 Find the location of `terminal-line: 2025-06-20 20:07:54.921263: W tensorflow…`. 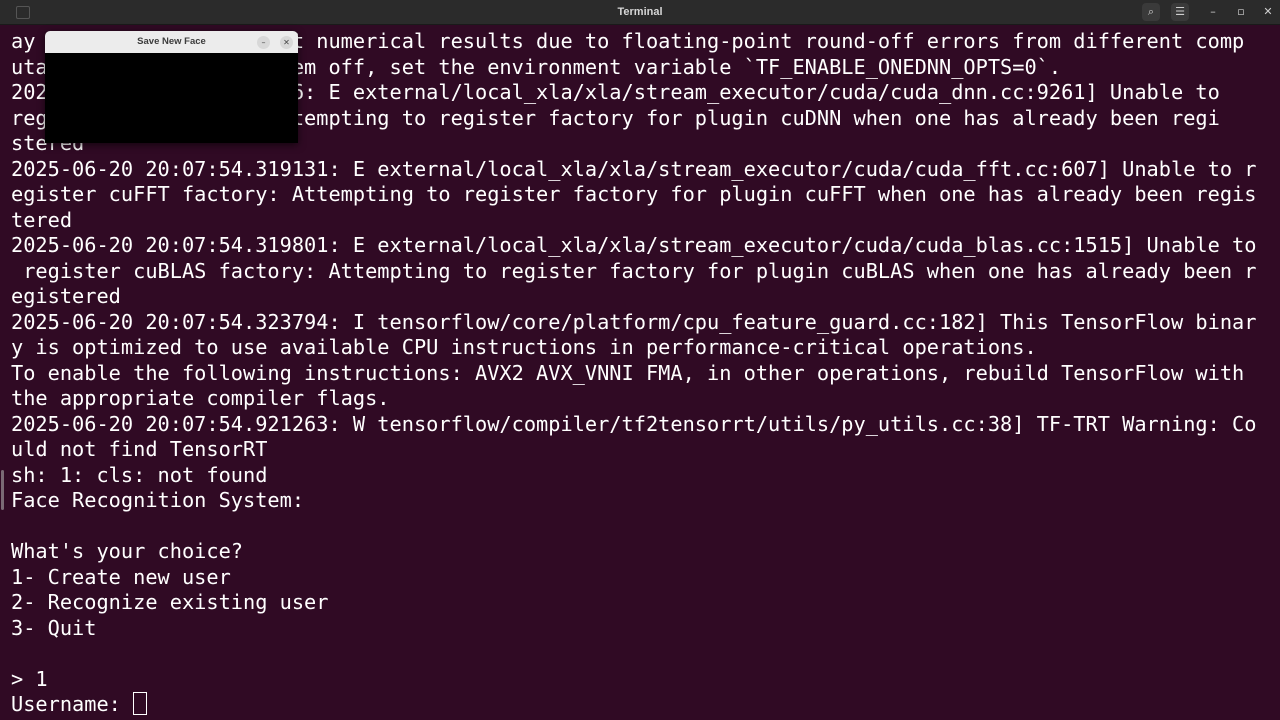

terminal-line: 2025-06-20 20:07:54.921263: W tensorflow… is located at coordinates (634, 423).